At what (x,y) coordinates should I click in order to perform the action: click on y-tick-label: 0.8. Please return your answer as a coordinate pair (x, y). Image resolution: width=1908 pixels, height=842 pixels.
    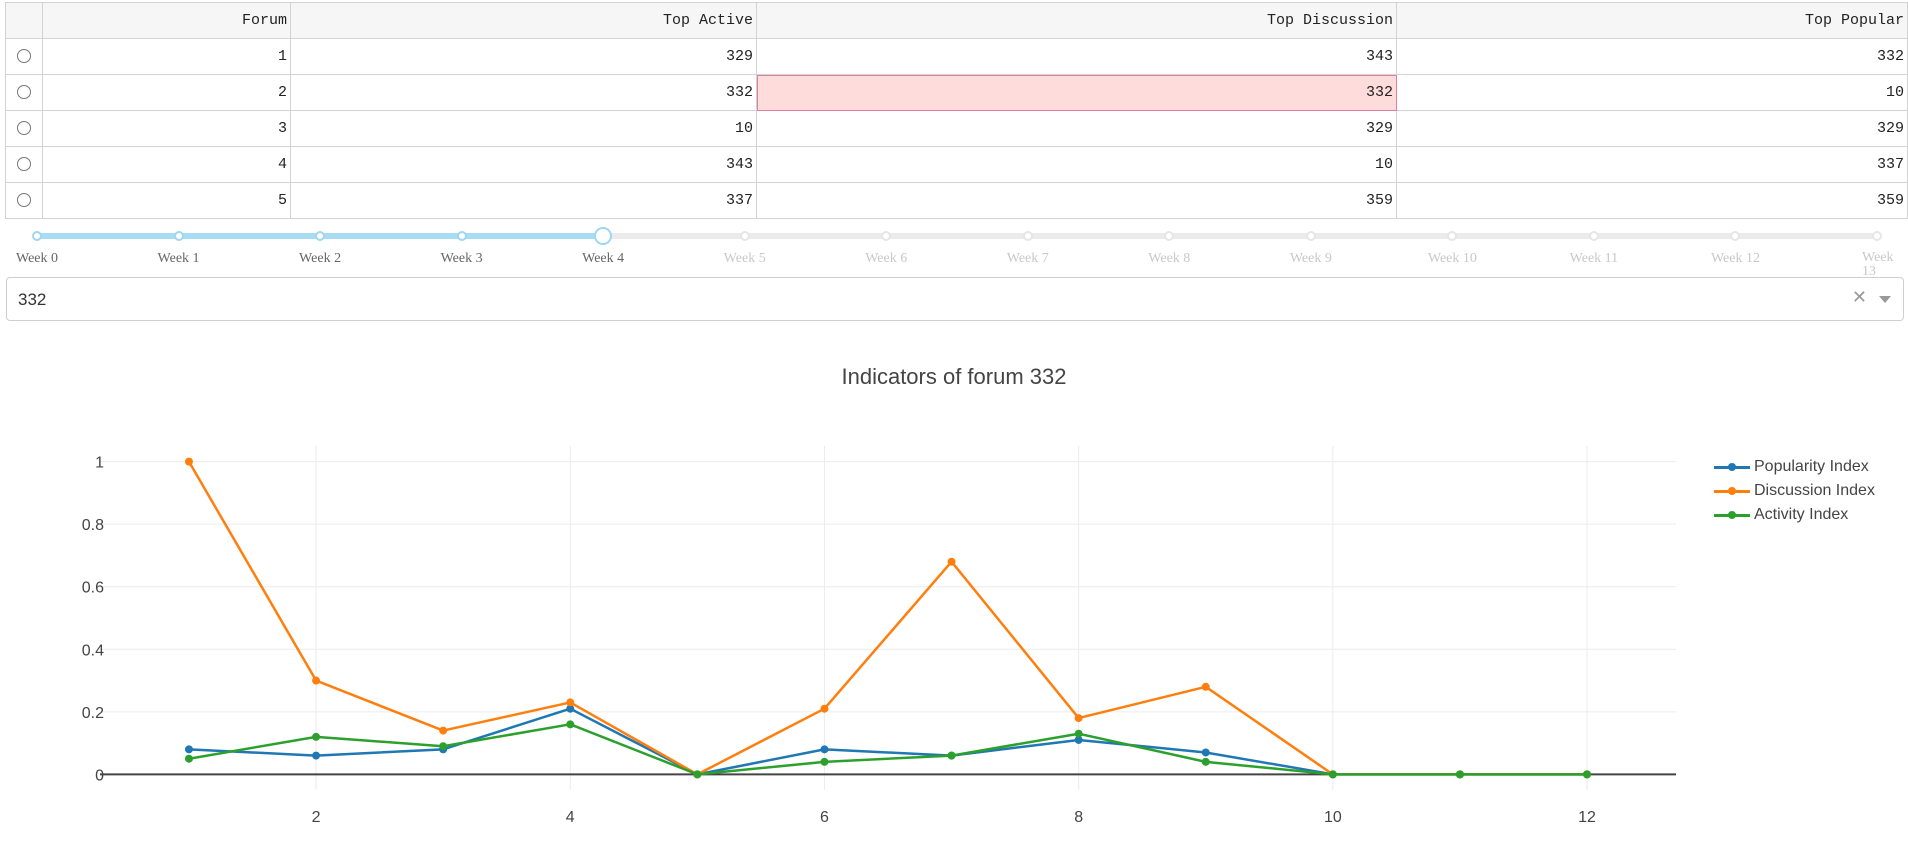
    Looking at the image, I should click on (93, 525).